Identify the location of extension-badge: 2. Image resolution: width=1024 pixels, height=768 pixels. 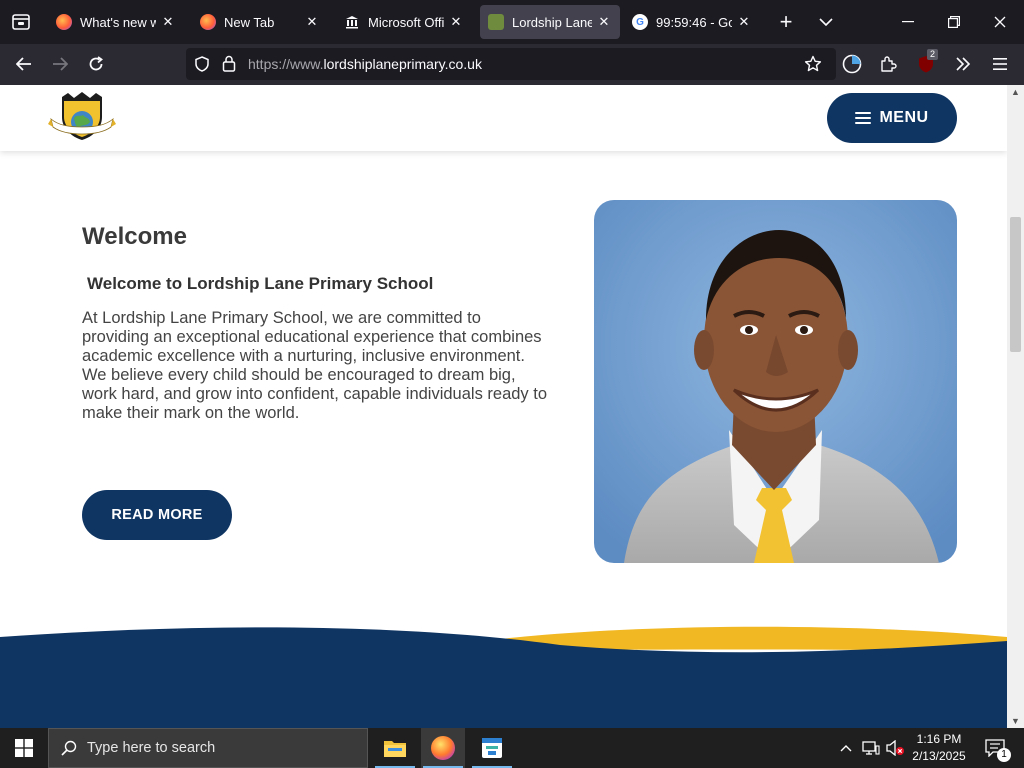
(933, 54).